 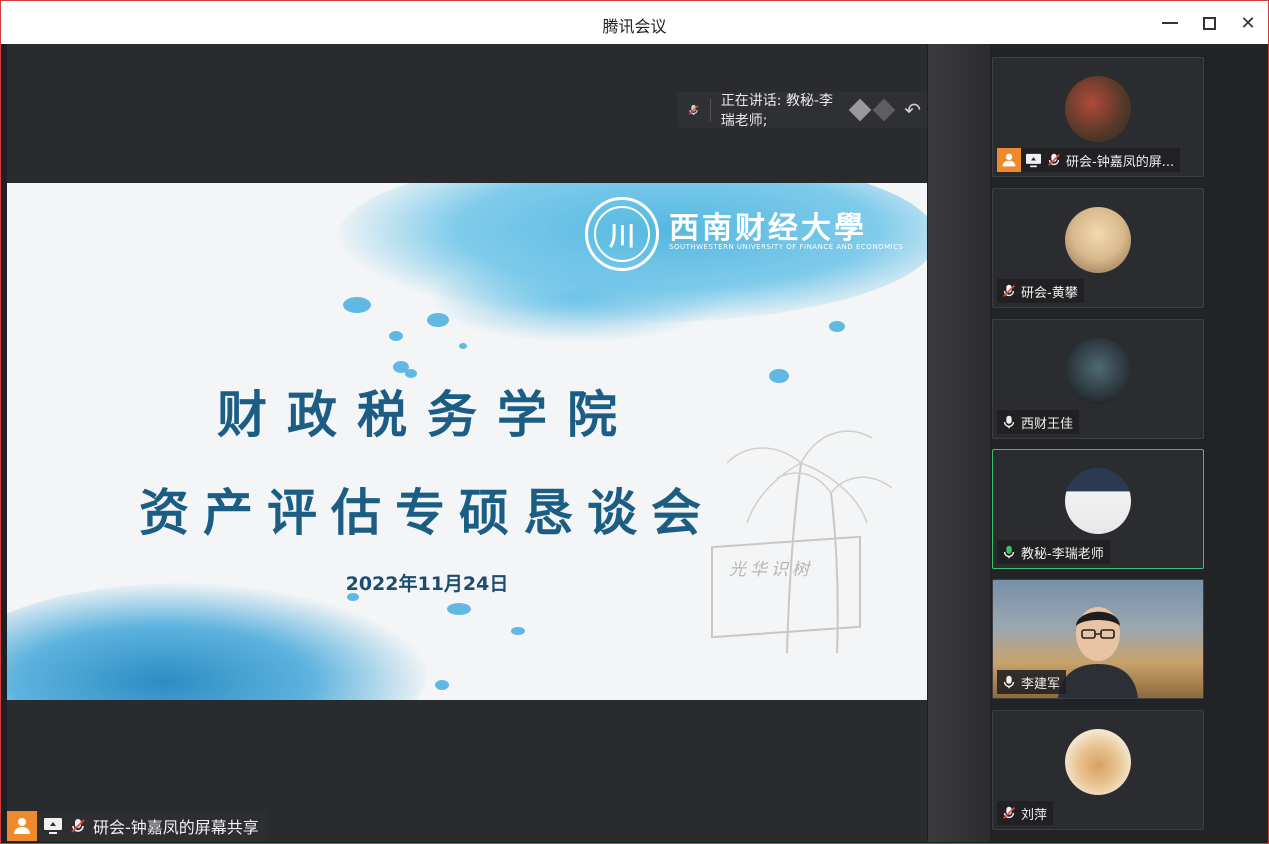 I want to click on participant-name-tag: 教秘-李瑞老师, so click(x=1053, y=552).